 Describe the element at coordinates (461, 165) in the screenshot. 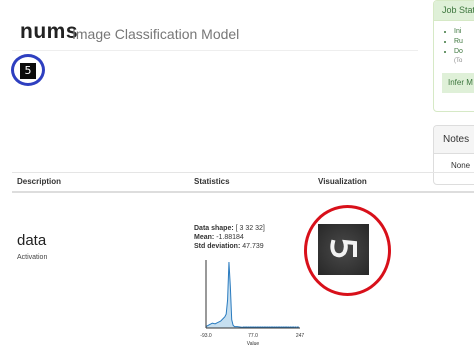

I see `notes-body: None` at that location.